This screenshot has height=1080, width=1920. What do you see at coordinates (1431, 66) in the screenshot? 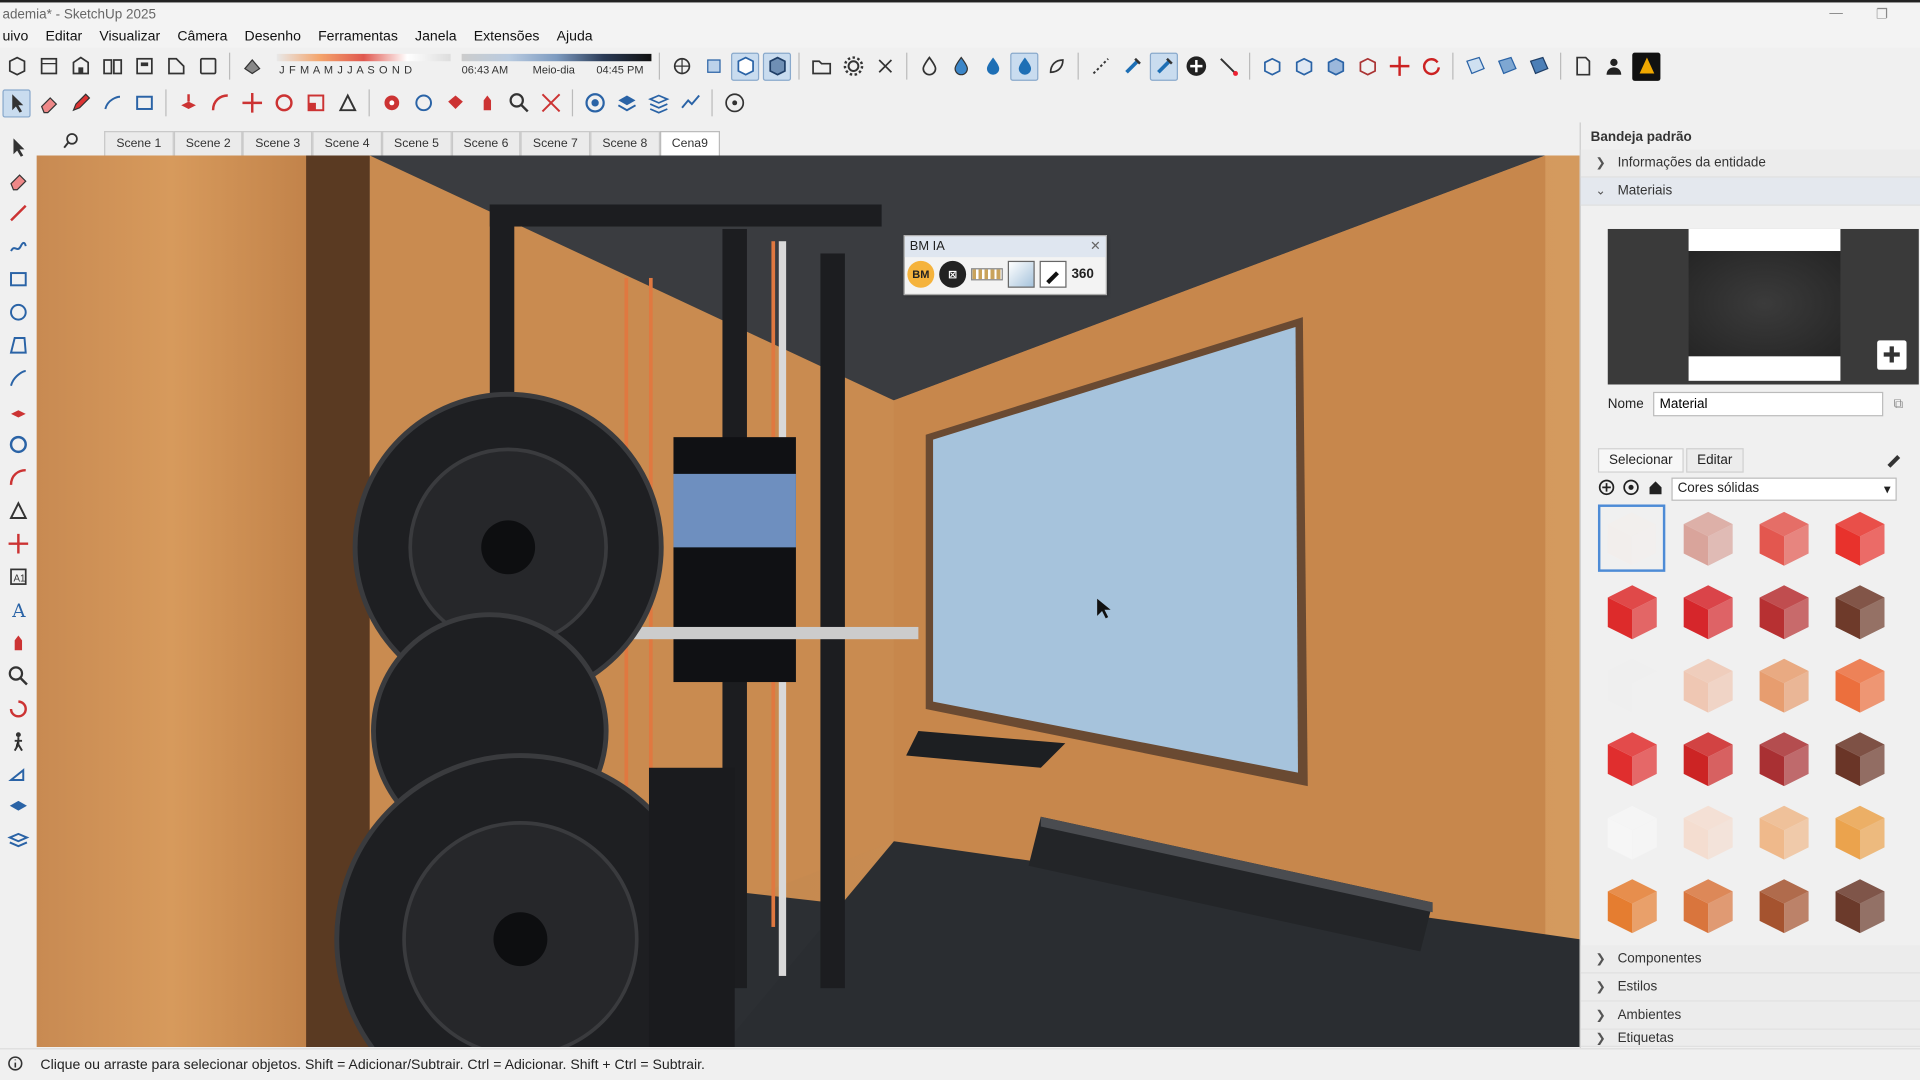
I see `refresh-icon` at bounding box center [1431, 66].